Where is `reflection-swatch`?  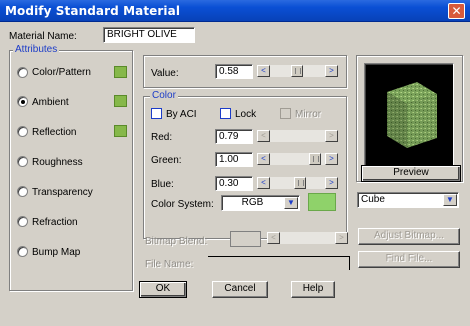 reflection-swatch is located at coordinates (120, 131).